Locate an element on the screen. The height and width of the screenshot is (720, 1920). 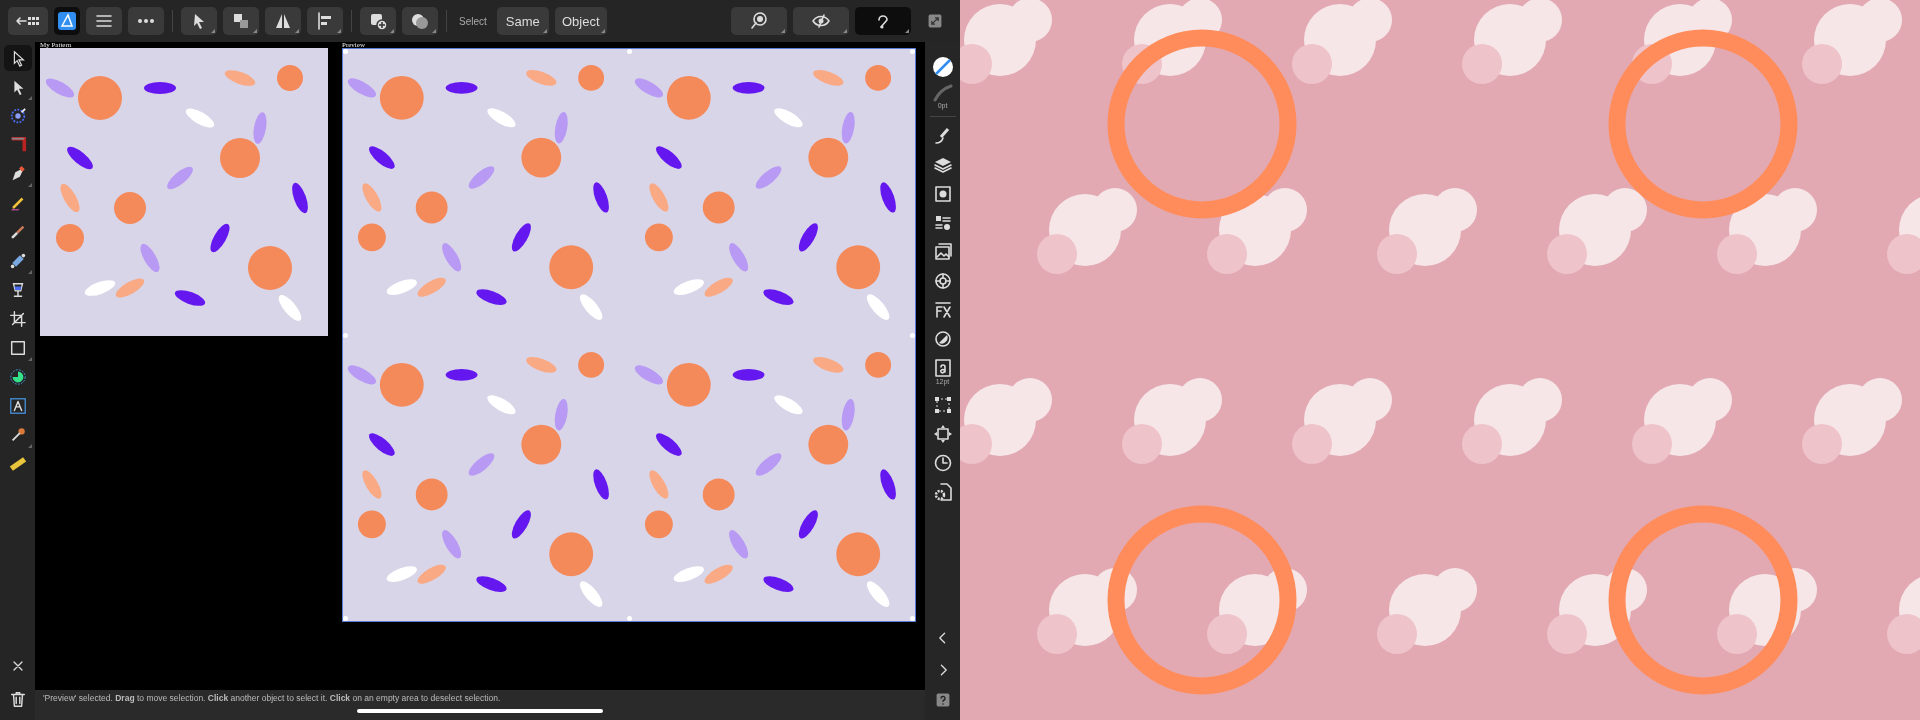
adjustment-icon is located at coordinates (942, 339).